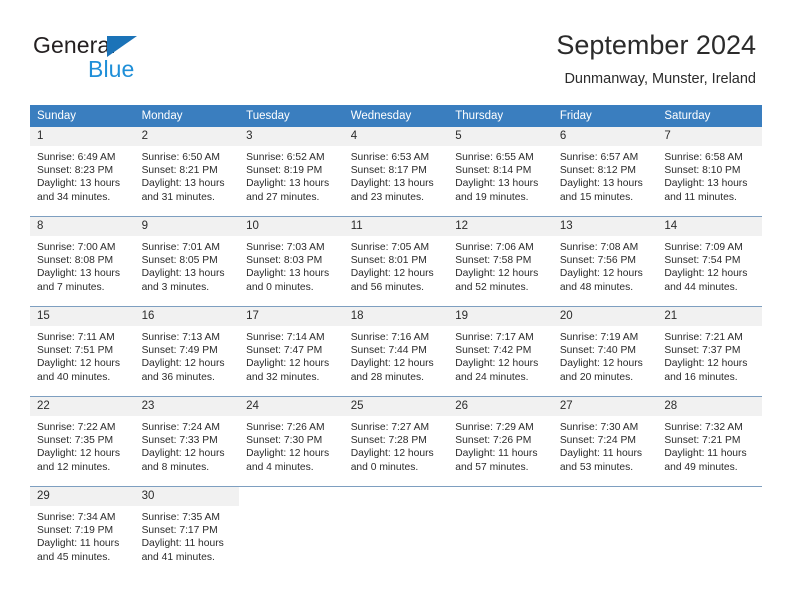 This screenshot has width=792, height=612. I want to click on sunset-text: Sunset: 7:17 PM, so click(179, 531).